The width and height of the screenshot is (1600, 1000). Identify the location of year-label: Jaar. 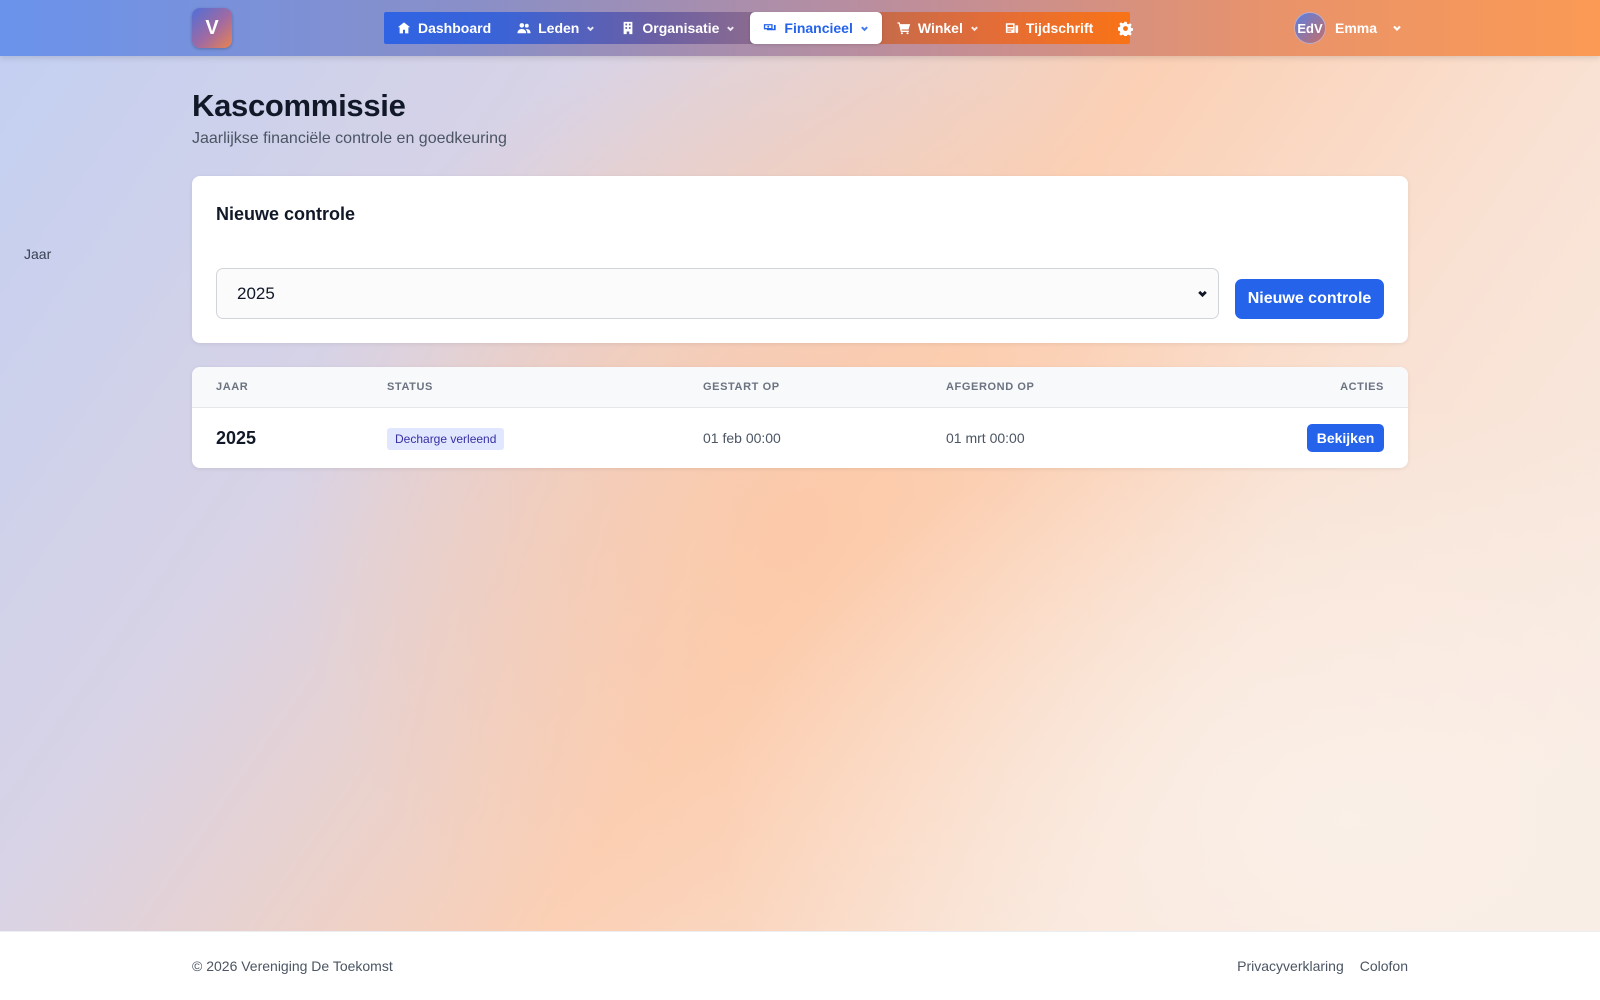
(38, 254).